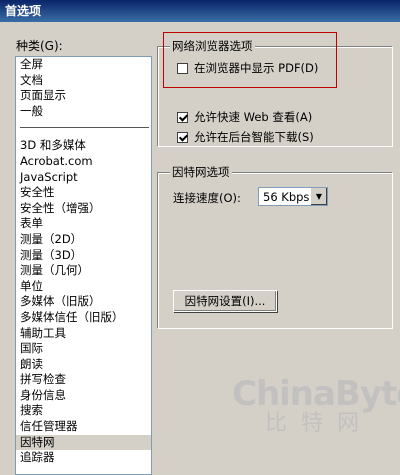 The width and height of the screenshot is (400, 475). I want to click on category-item: JavaScript, so click(83, 178).